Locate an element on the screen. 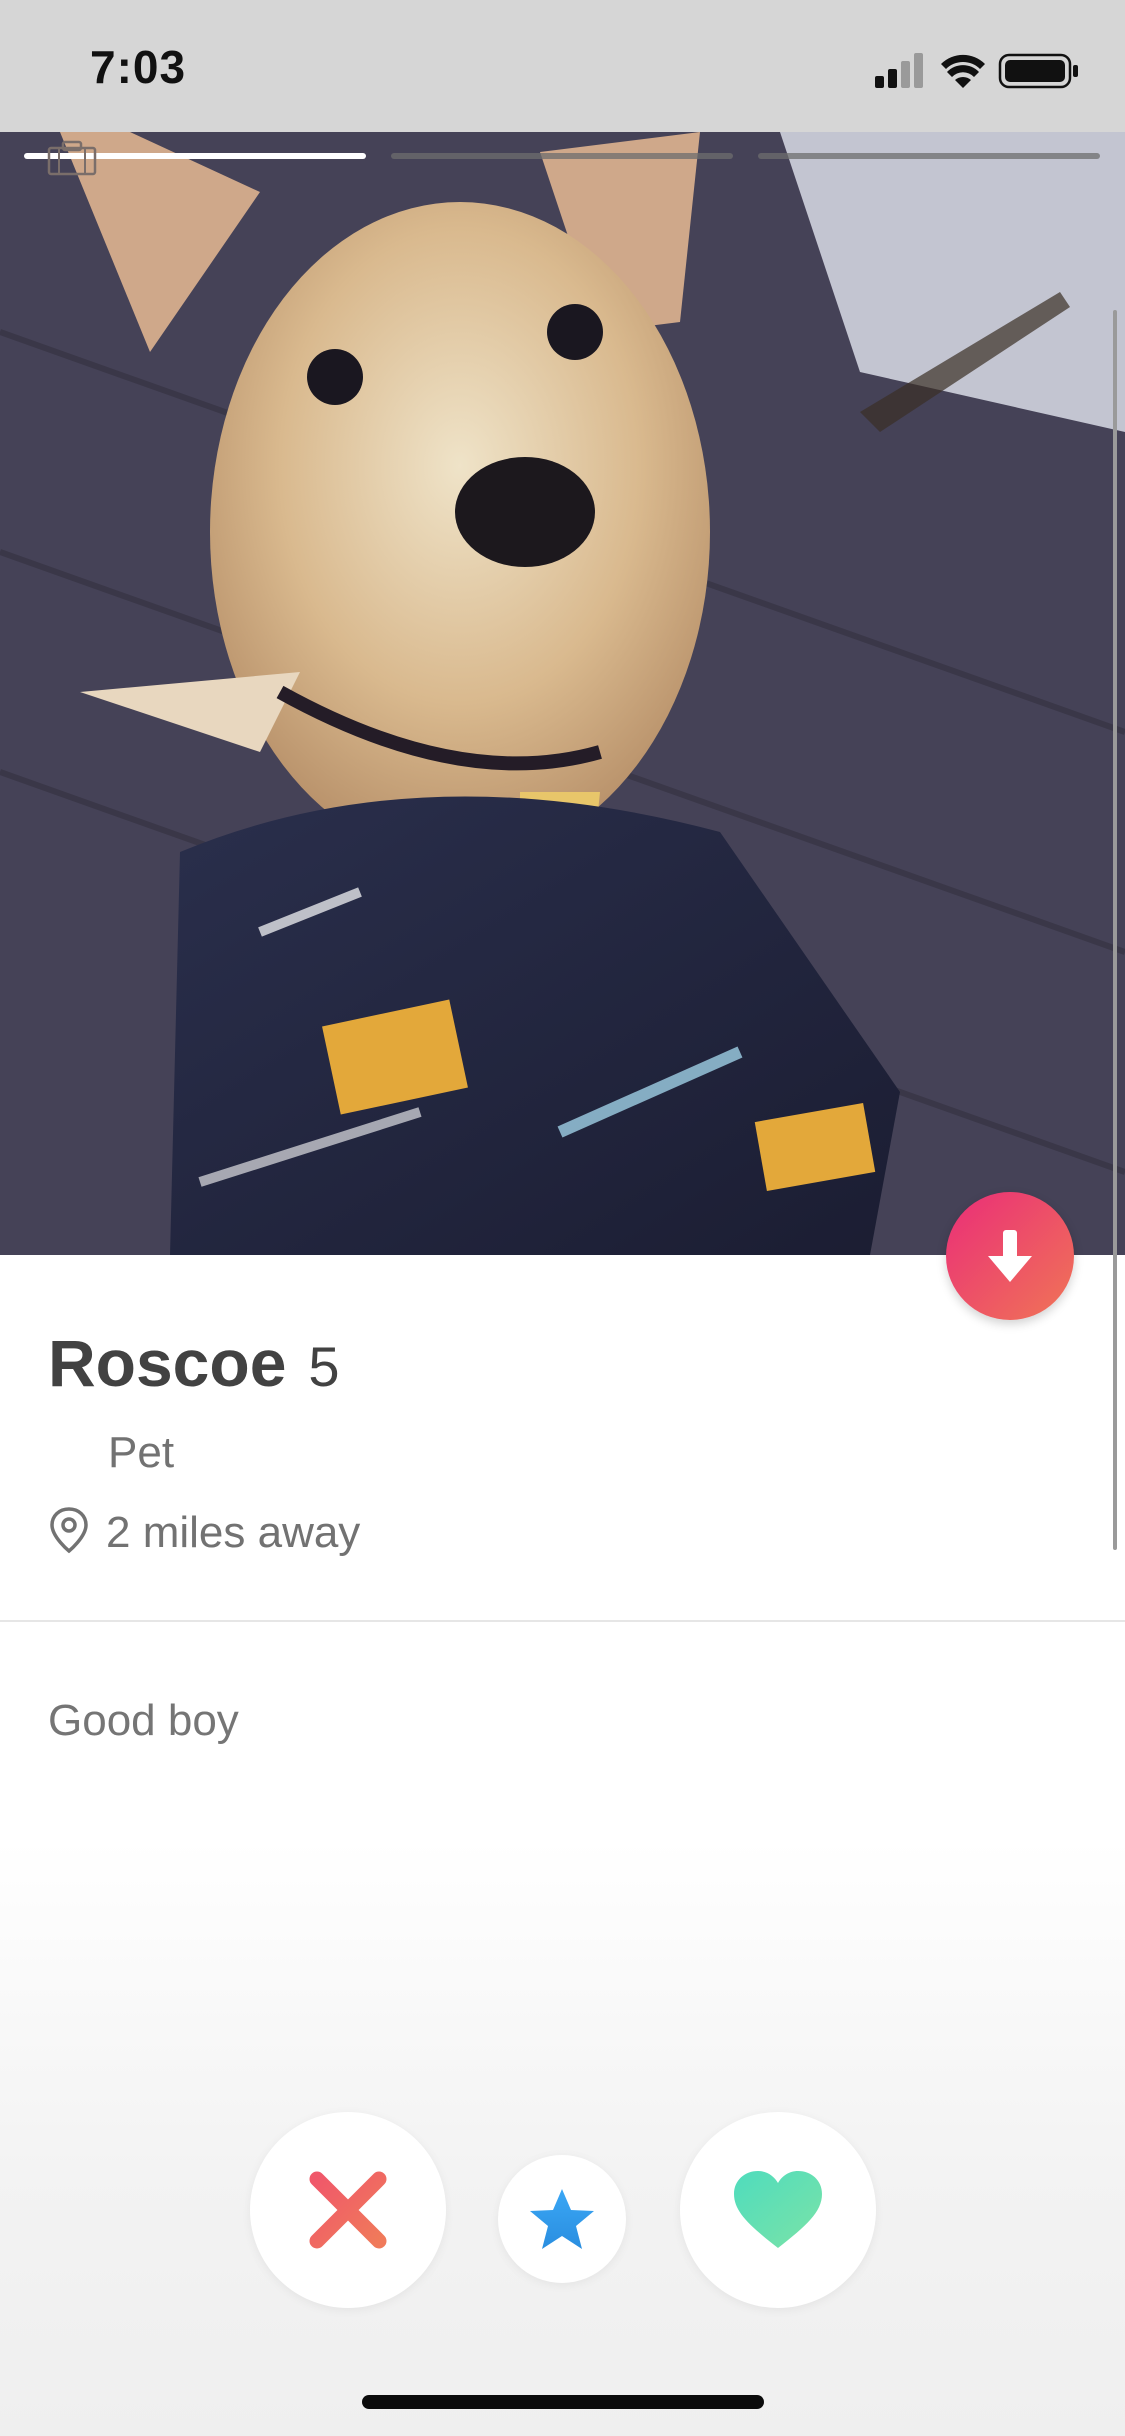 The width and height of the screenshot is (1125, 2436). super-like-button is located at coordinates (562, 2219).